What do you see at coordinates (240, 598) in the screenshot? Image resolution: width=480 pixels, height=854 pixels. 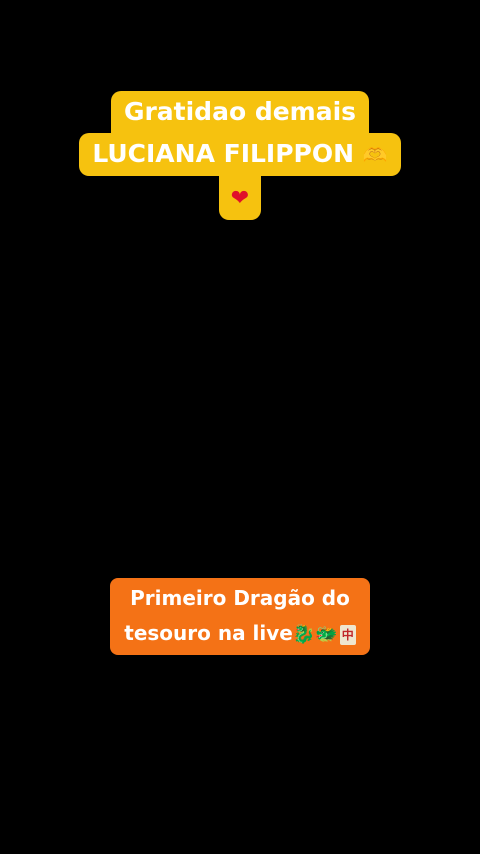 I see `bottom-caption-line-1: Primeiro Dragão do` at bounding box center [240, 598].